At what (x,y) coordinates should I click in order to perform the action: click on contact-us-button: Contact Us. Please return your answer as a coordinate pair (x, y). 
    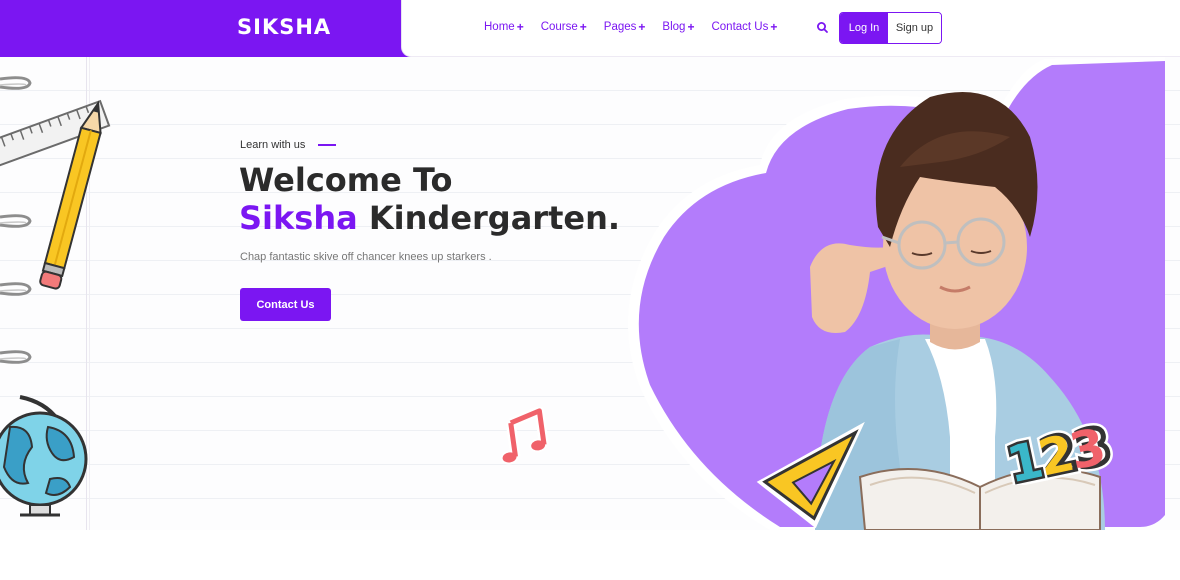
    Looking at the image, I should click on (285, 304).